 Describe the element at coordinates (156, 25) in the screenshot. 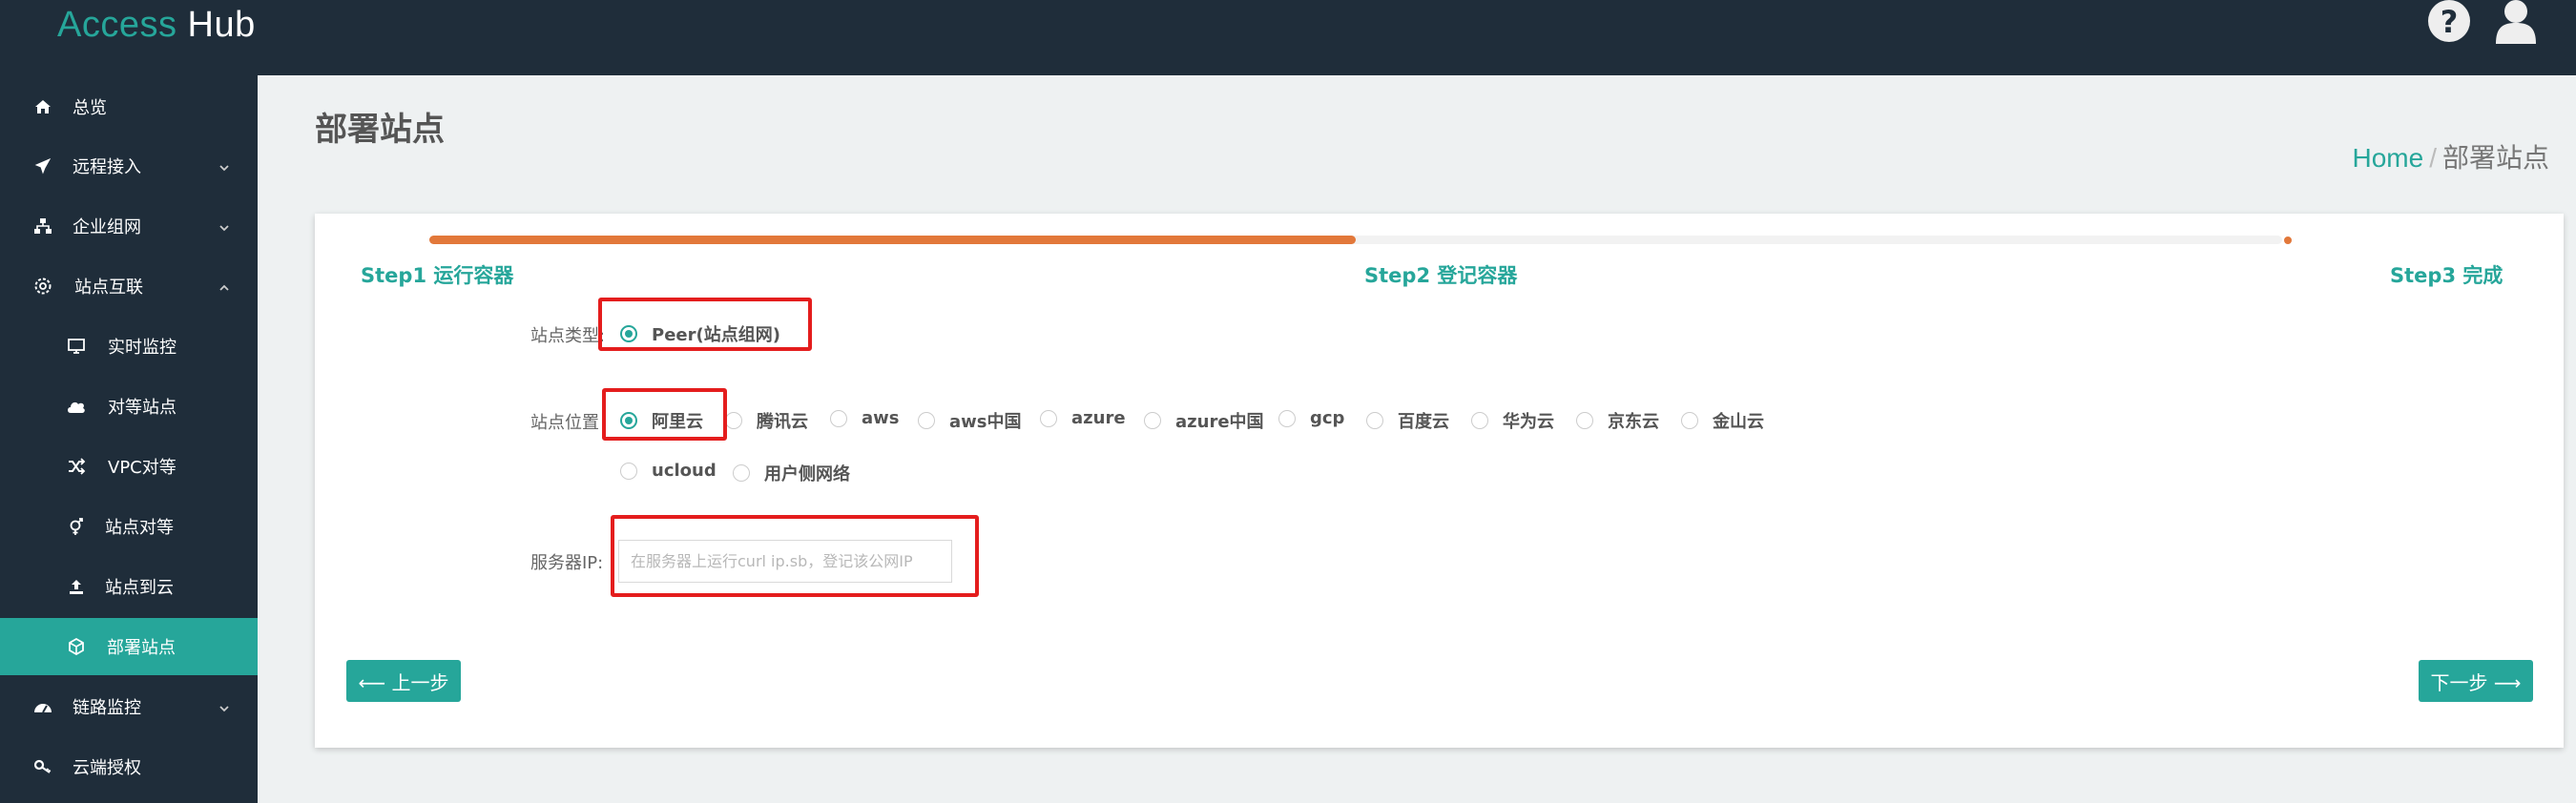

I see `app-logo: Access Hub` at that location.